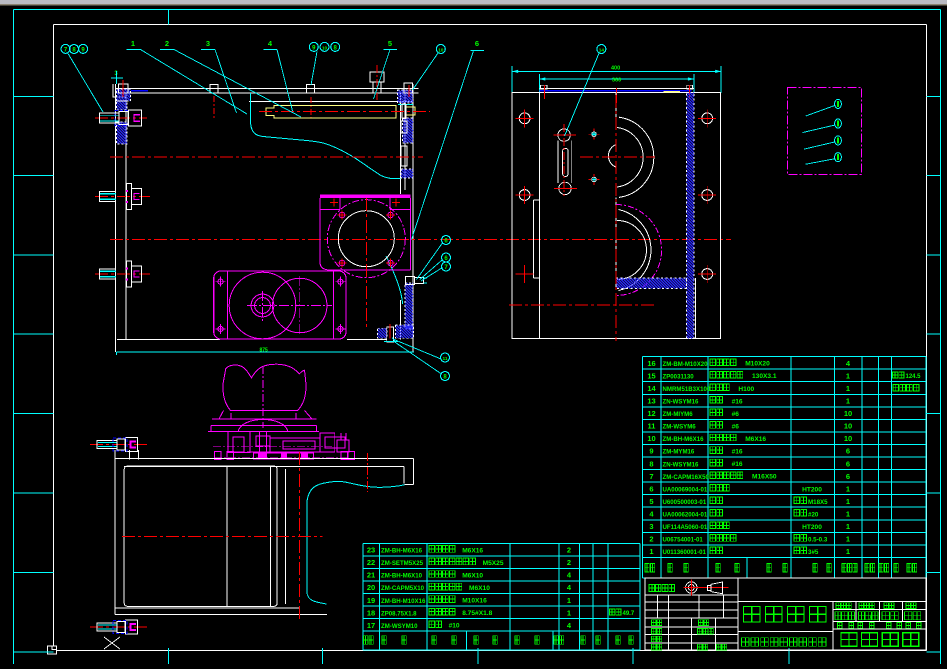  What do you see at coordinates (402, 576) in the screenshot?
I see `svg-text: ZM-BH-M6X10` at bounding box center [402, 576].